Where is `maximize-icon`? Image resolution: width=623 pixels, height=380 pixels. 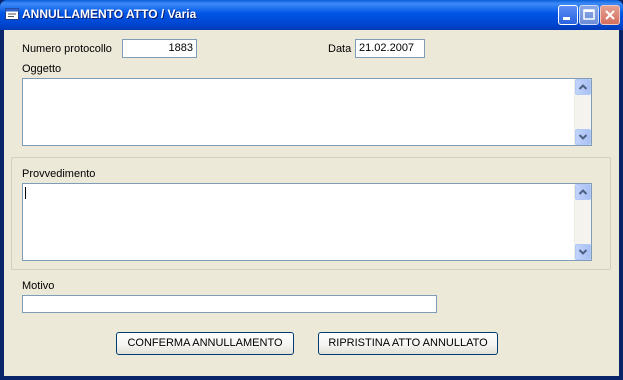 maximize-icon is located at coordinates (589, 14).